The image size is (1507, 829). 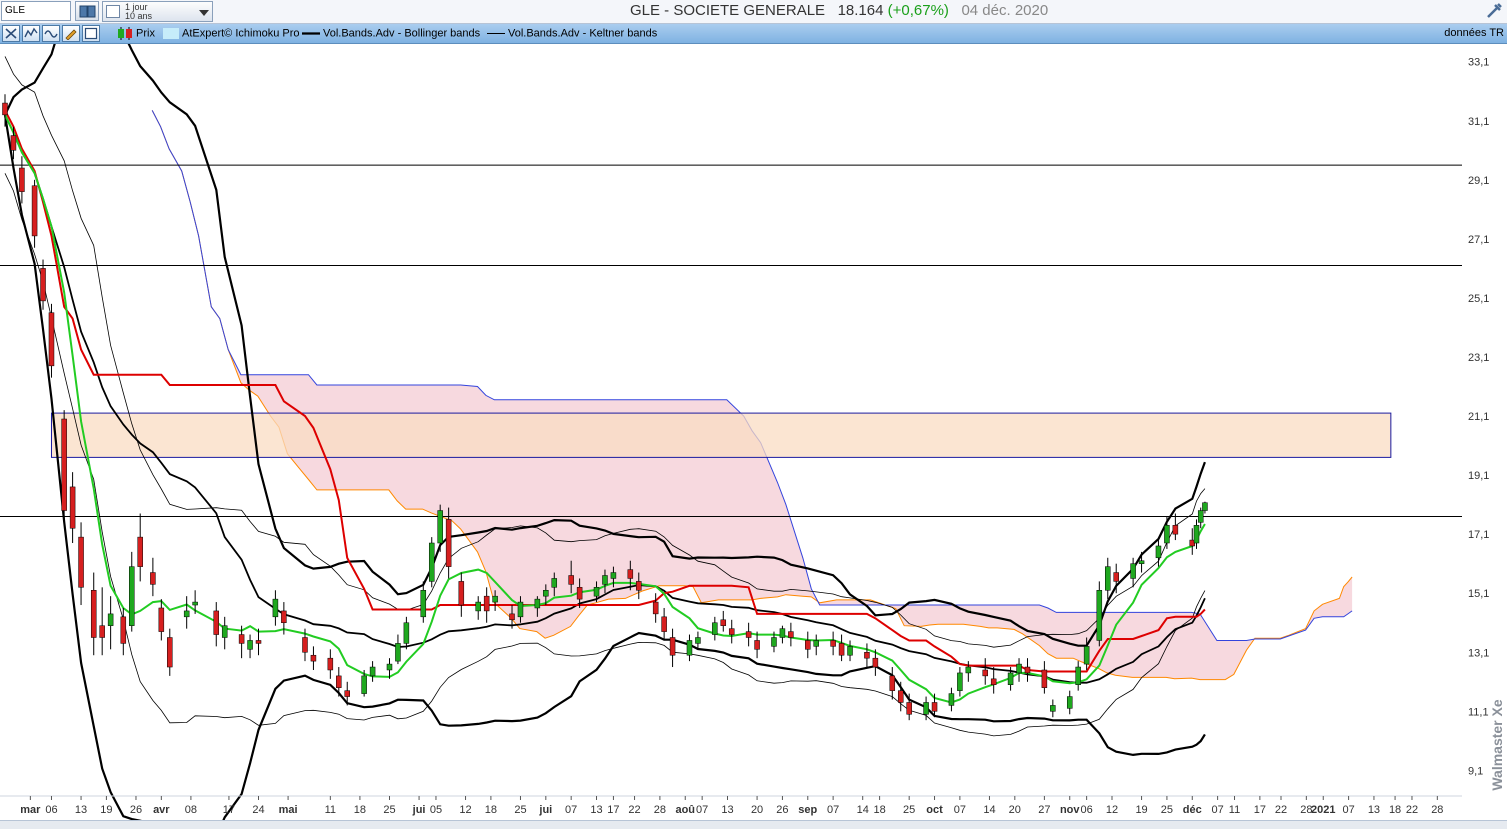 What do you see at coordinates (1474, 33) in the screenshot?
I see `data-source-label: données TR` at bounding box center [1474, 33].